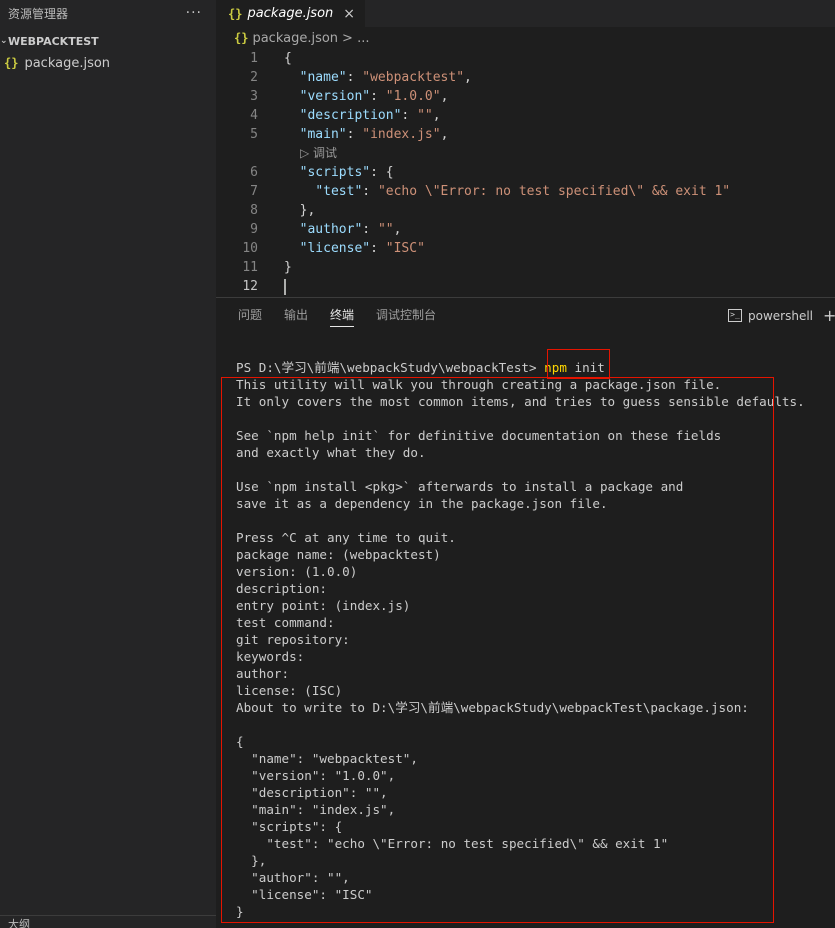 Image resolution: width=835 pixels, height=928 pixels. Describe the element at coordinates (4, 41) in the screenshot. I see `chevron-down-icon: ⌄` at that location.